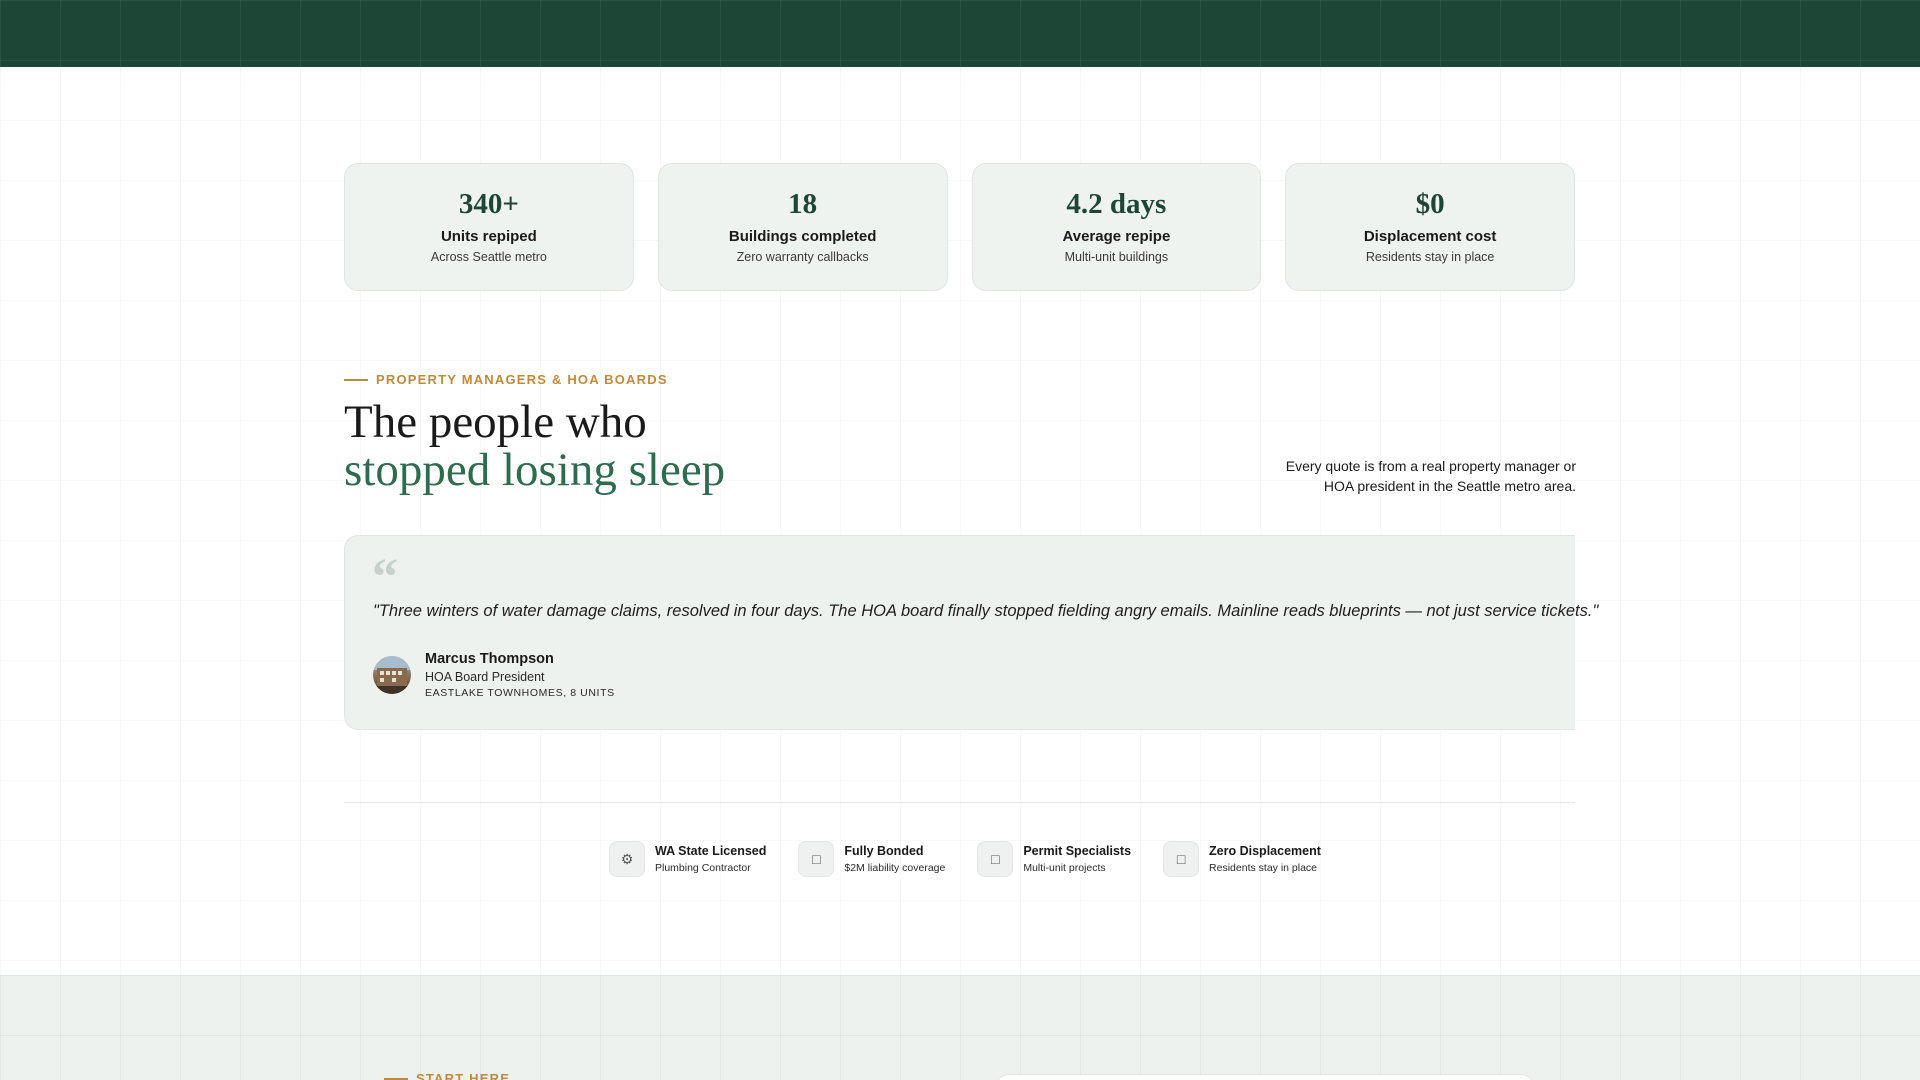 This screenshot has width=1920, height=1080. Describe the element at coordinates (1265, 851) in the screenshot. I see `badge-title: Zero Displacement` at that location.